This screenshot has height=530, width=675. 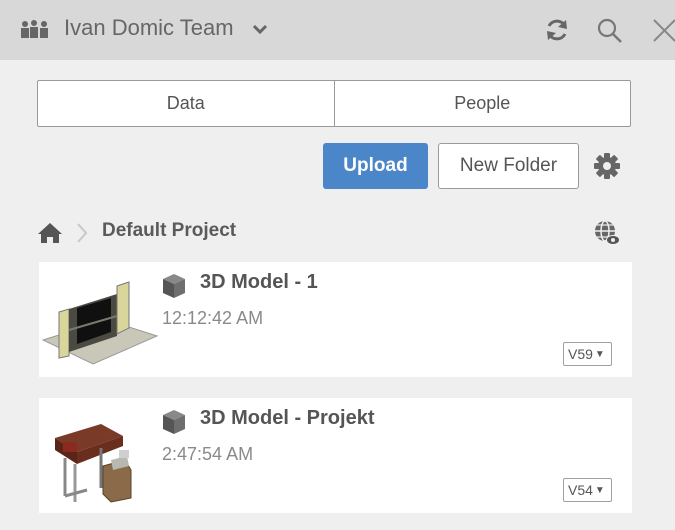 What do you see at coordinates (169, 231) in the screenshot?
I see `breadcrumb-project: Default Project` at bounding box center [169, 231].